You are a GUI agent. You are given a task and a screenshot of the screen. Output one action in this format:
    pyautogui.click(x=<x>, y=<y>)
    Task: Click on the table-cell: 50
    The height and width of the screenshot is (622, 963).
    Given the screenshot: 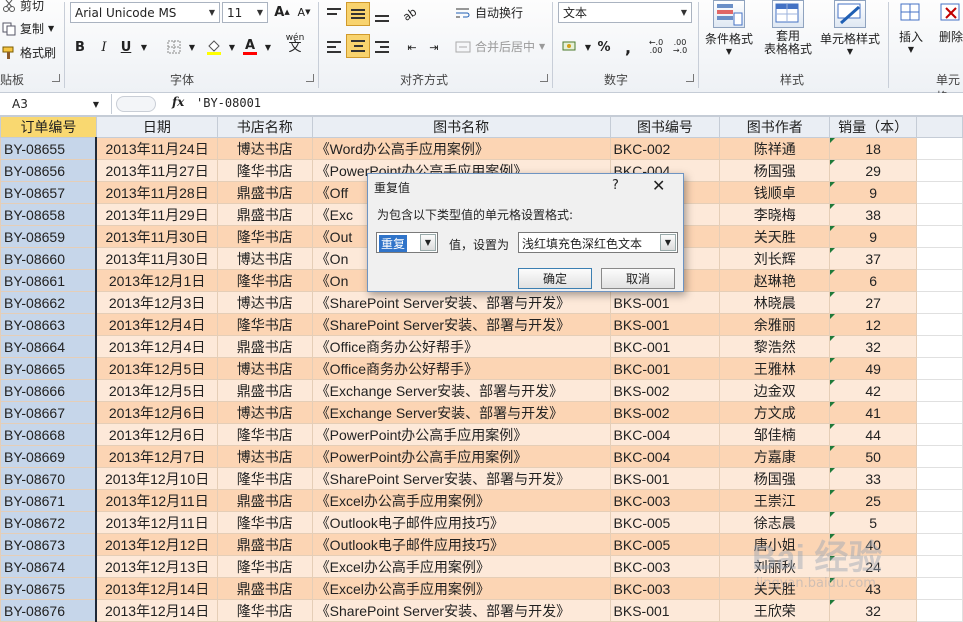 What is the action you would take?
    pyautogui.click(x=873, y=456)
    